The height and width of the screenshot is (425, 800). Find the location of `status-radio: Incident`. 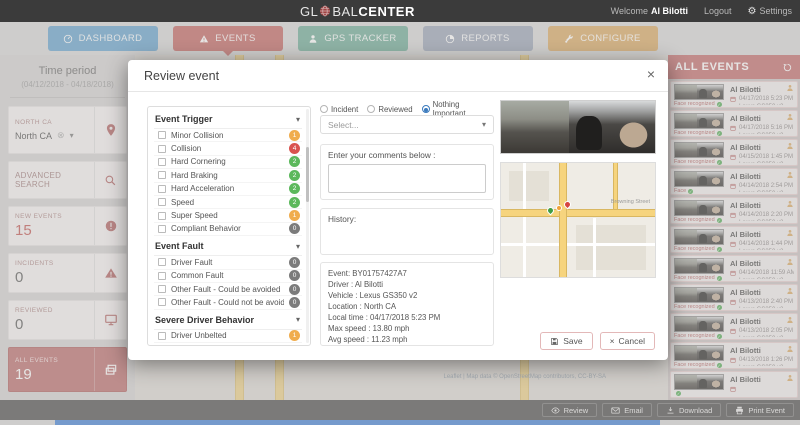

status-radio: Incident is located at coordinates (339, 109).